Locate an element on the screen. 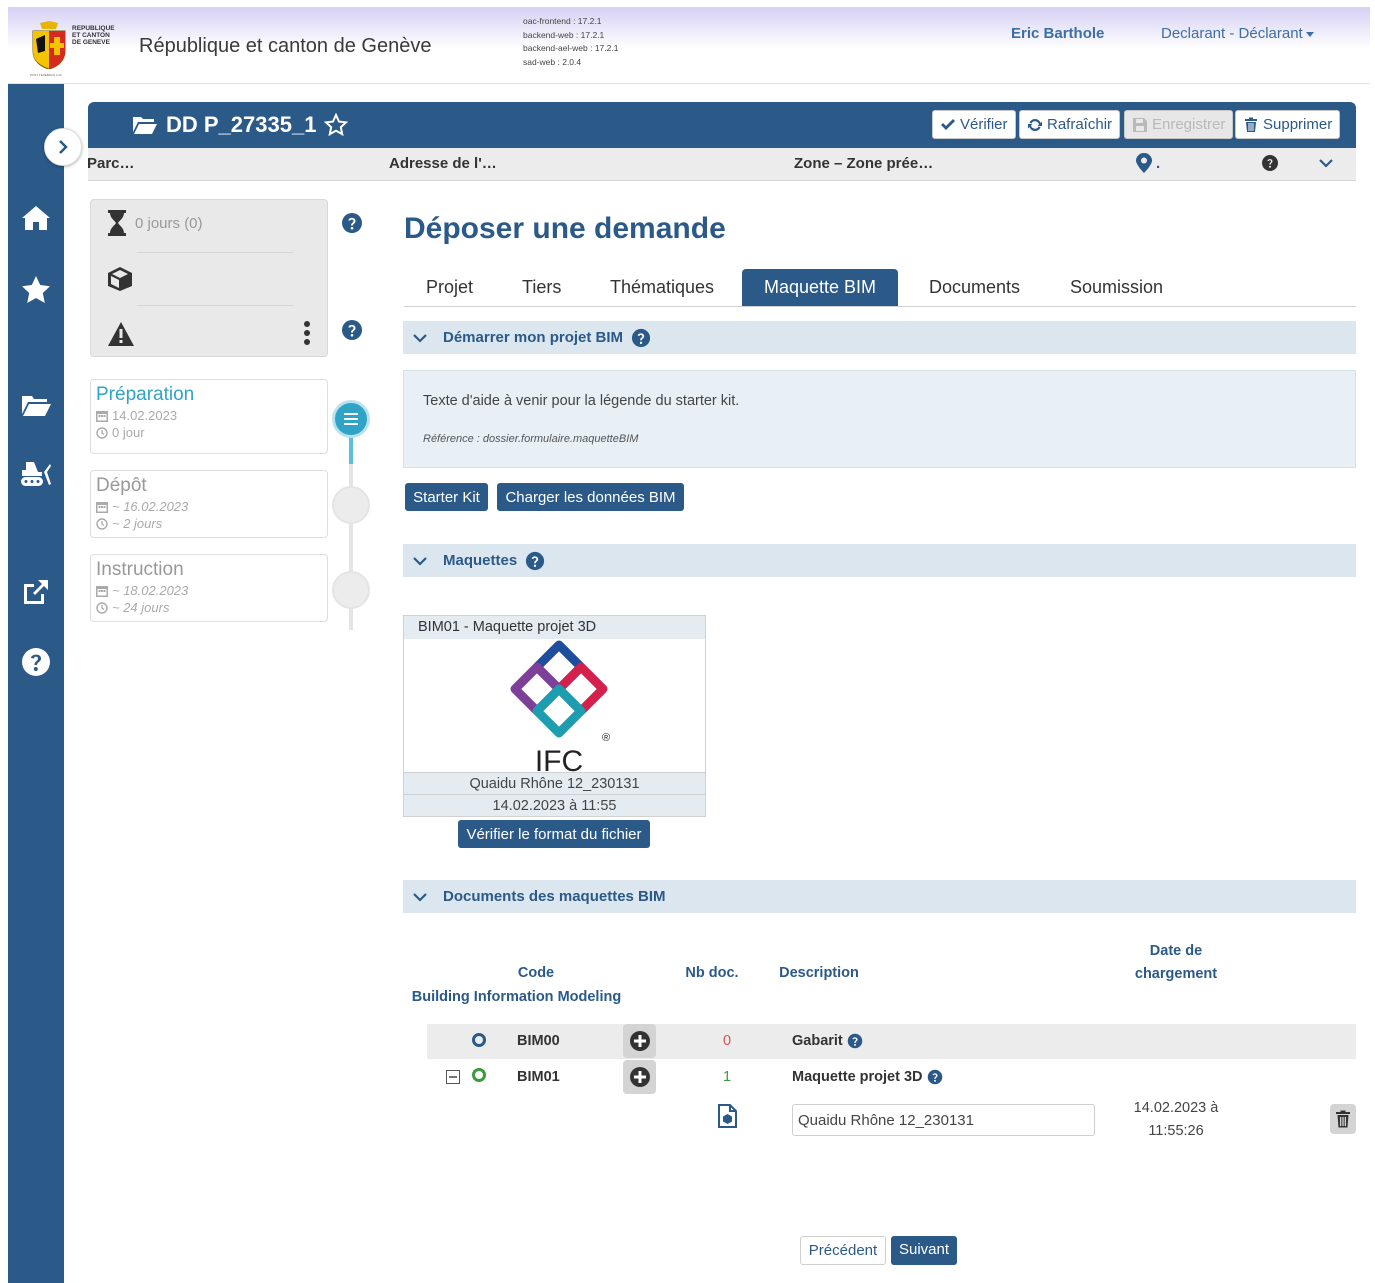 The height and width of the screenshot is (1283, 1375). step-depot: Dépôt ~ 16.02.2023 ~ 2 jours is located at coordinates (209, 504).